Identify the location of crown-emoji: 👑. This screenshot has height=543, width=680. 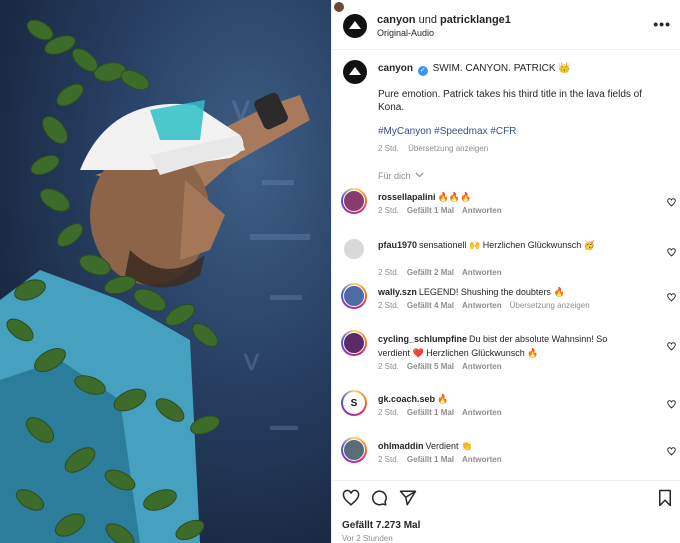
(564, 68).